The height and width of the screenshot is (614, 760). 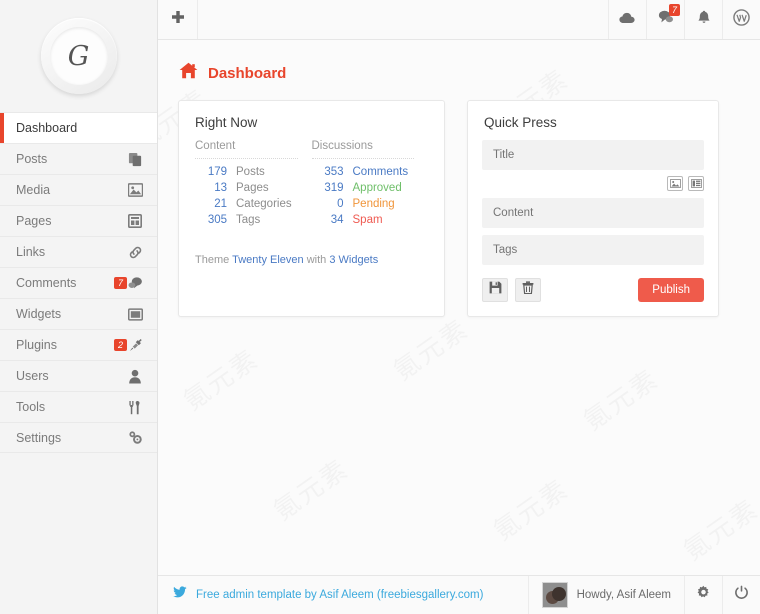 I want to click on row-count: 13, so click(x=220, y=188).